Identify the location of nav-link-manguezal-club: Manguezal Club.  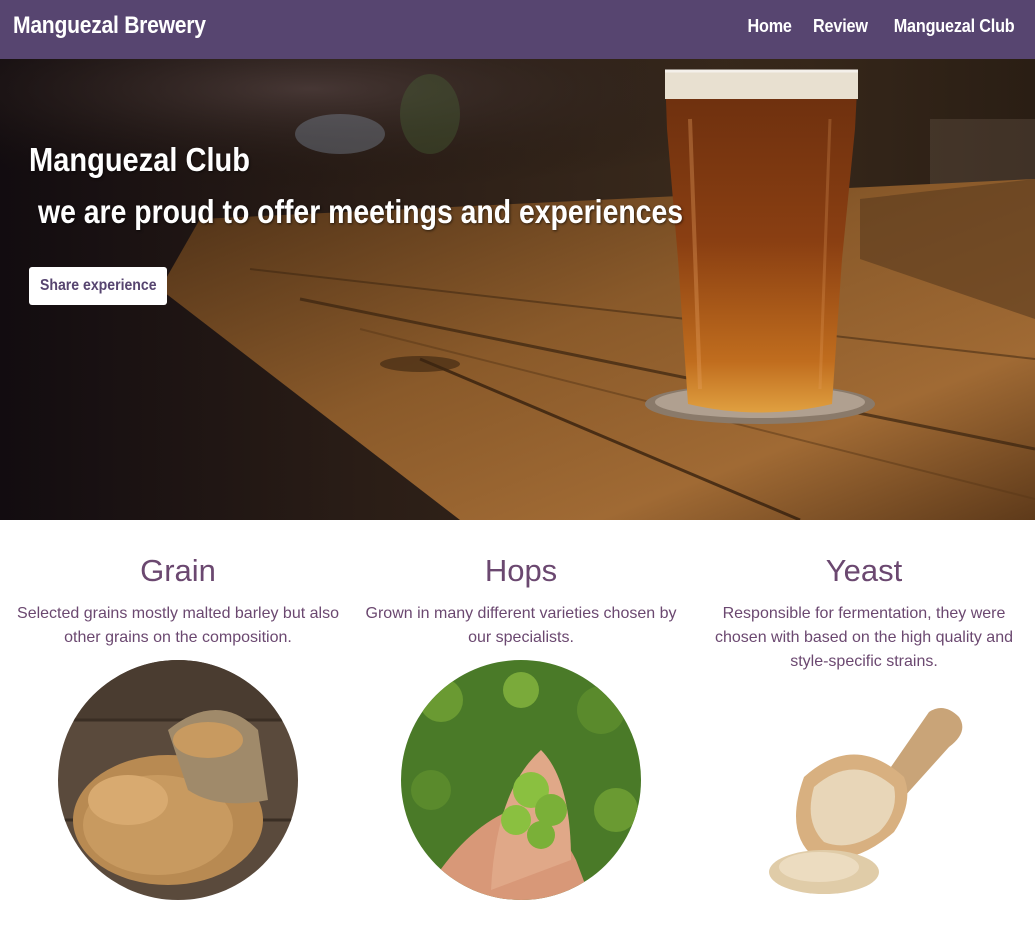
(953, 26).